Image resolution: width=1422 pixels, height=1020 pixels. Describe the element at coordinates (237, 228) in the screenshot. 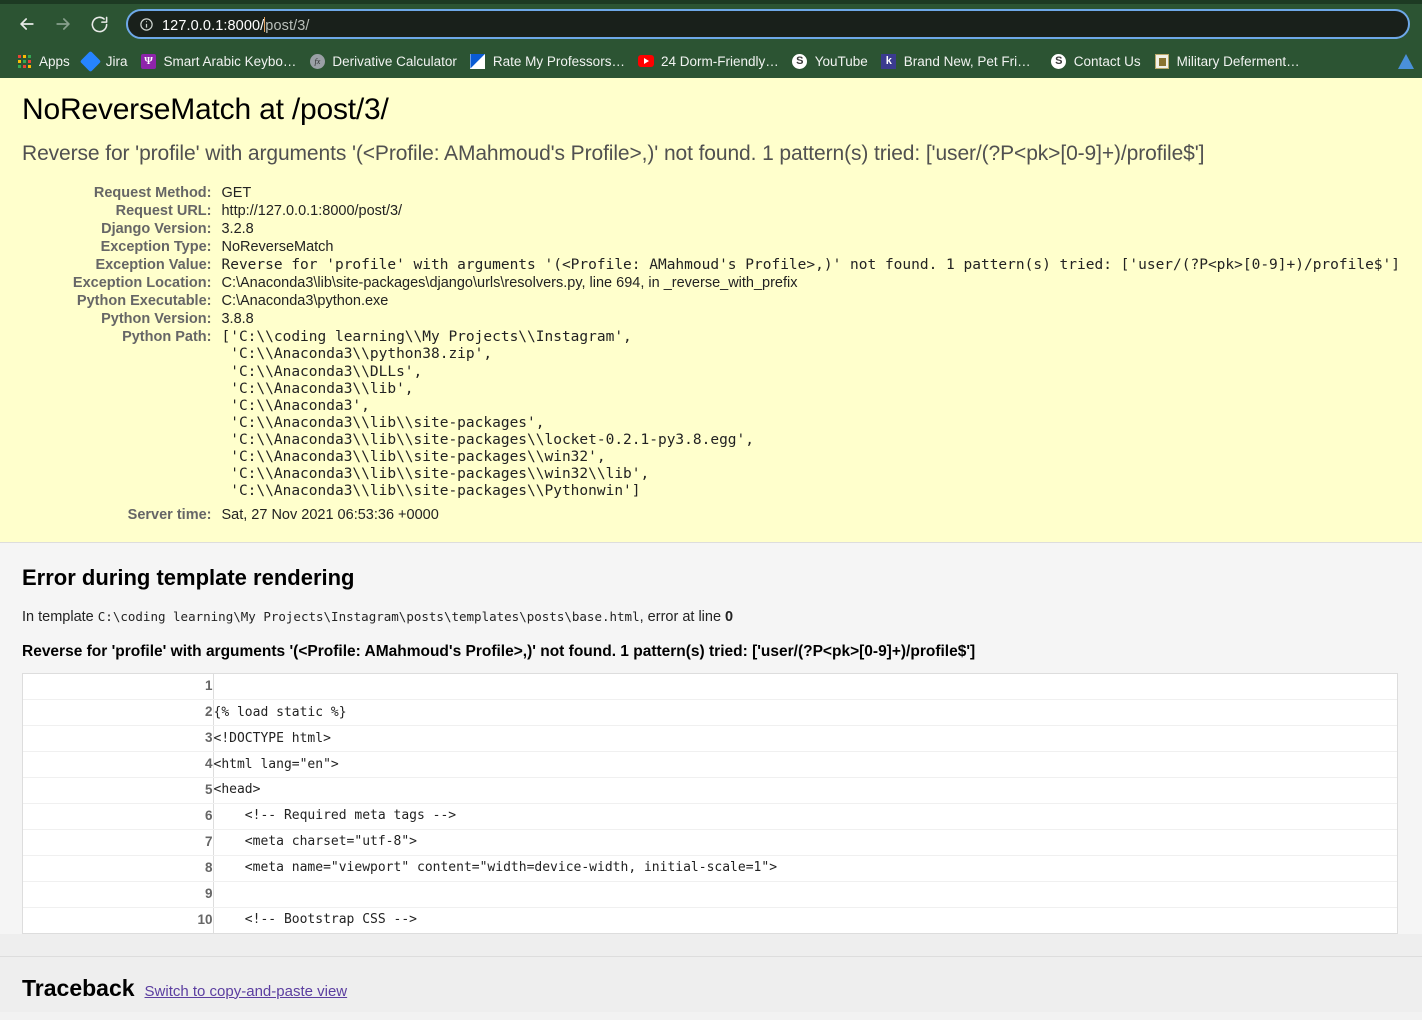

I see `row-value: 3.2.8` at that location.